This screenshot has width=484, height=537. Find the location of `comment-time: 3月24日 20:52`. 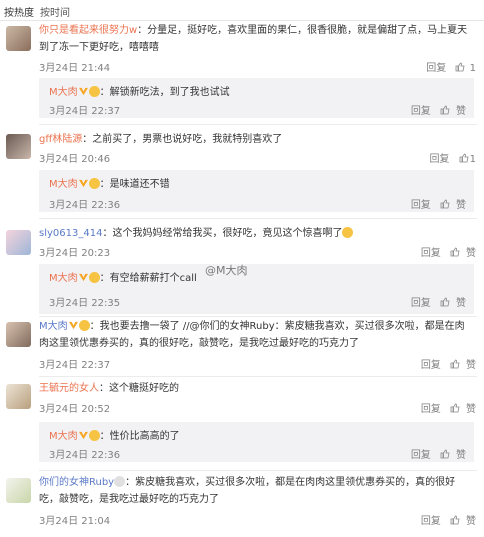

comment-time: 3月24日 20:52 is located at coordinates (75, 409).